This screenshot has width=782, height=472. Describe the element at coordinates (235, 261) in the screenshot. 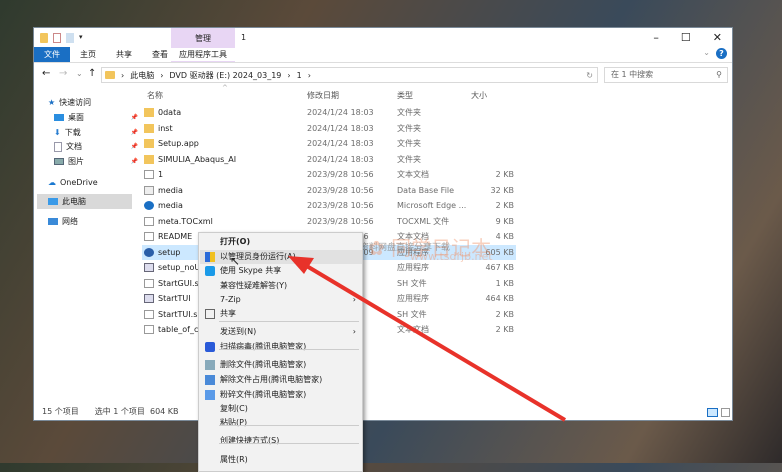

I see `mouse-cursor-icon: ↖` at that location.